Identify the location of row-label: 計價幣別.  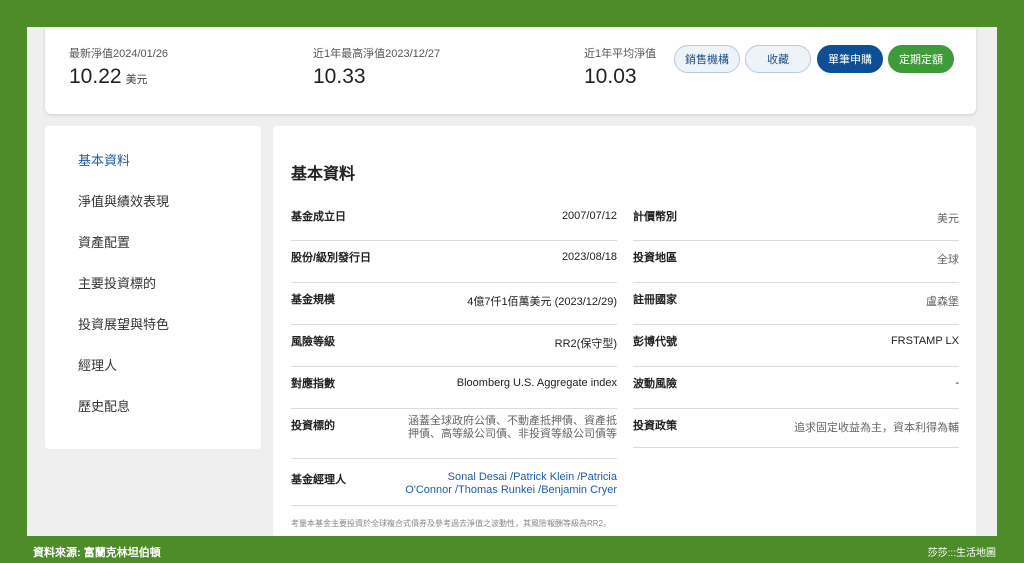
(655, 217).